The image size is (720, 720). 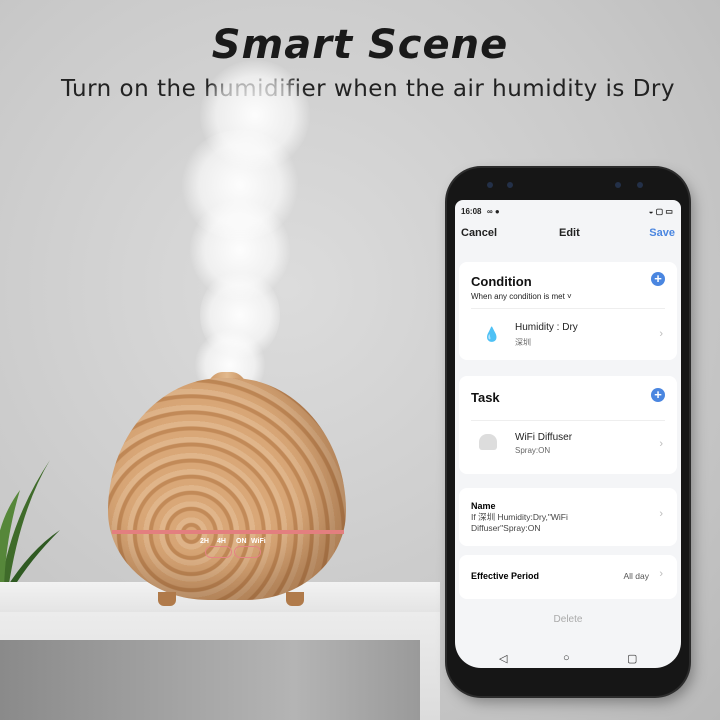 I want to click on table-panel, so click(x=210, y=680).